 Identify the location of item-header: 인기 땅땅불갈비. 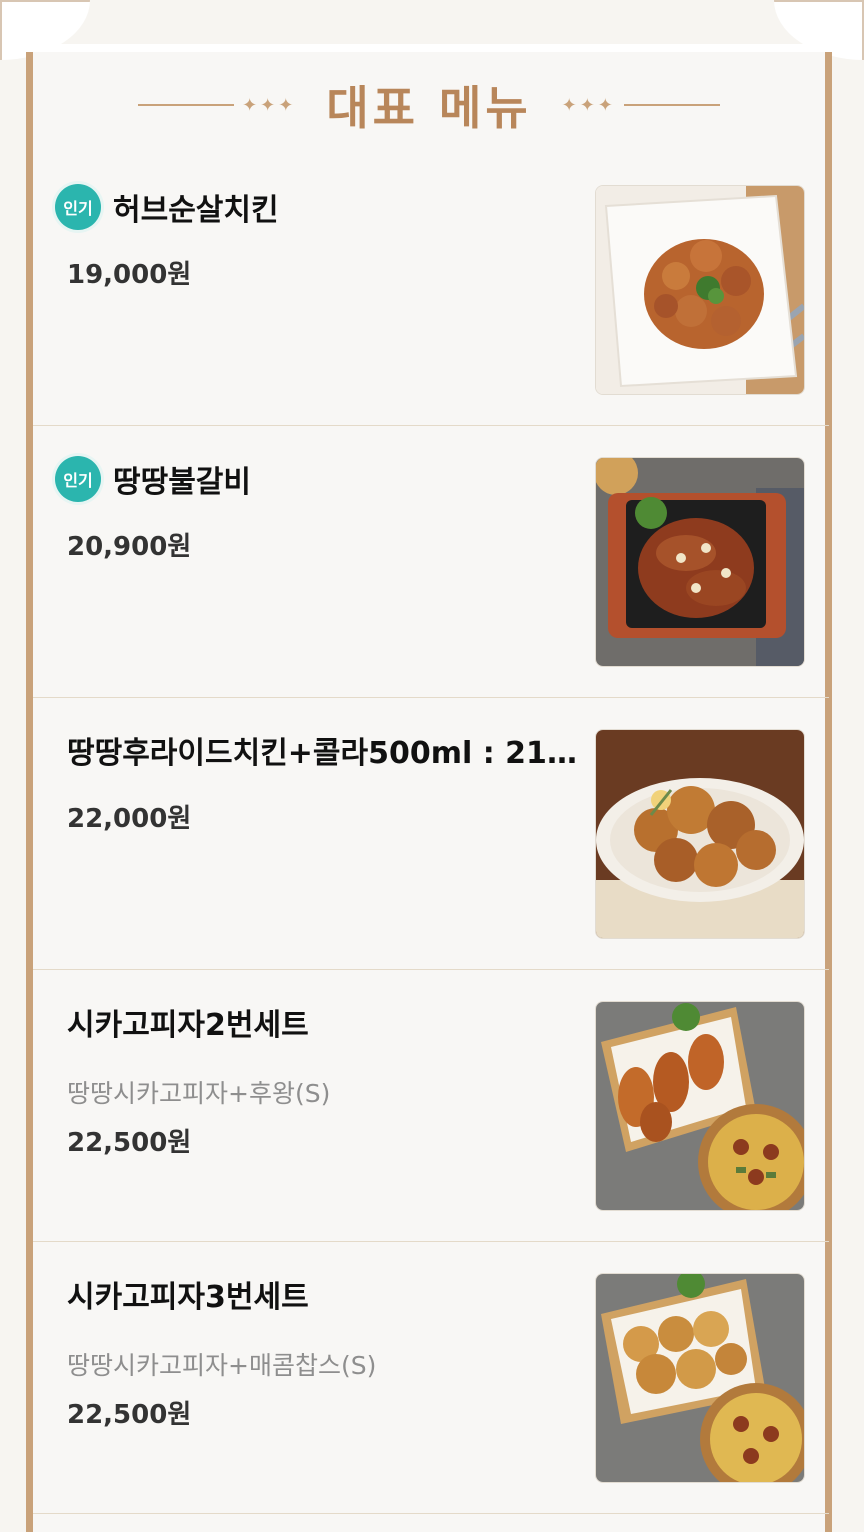
(153, 479).